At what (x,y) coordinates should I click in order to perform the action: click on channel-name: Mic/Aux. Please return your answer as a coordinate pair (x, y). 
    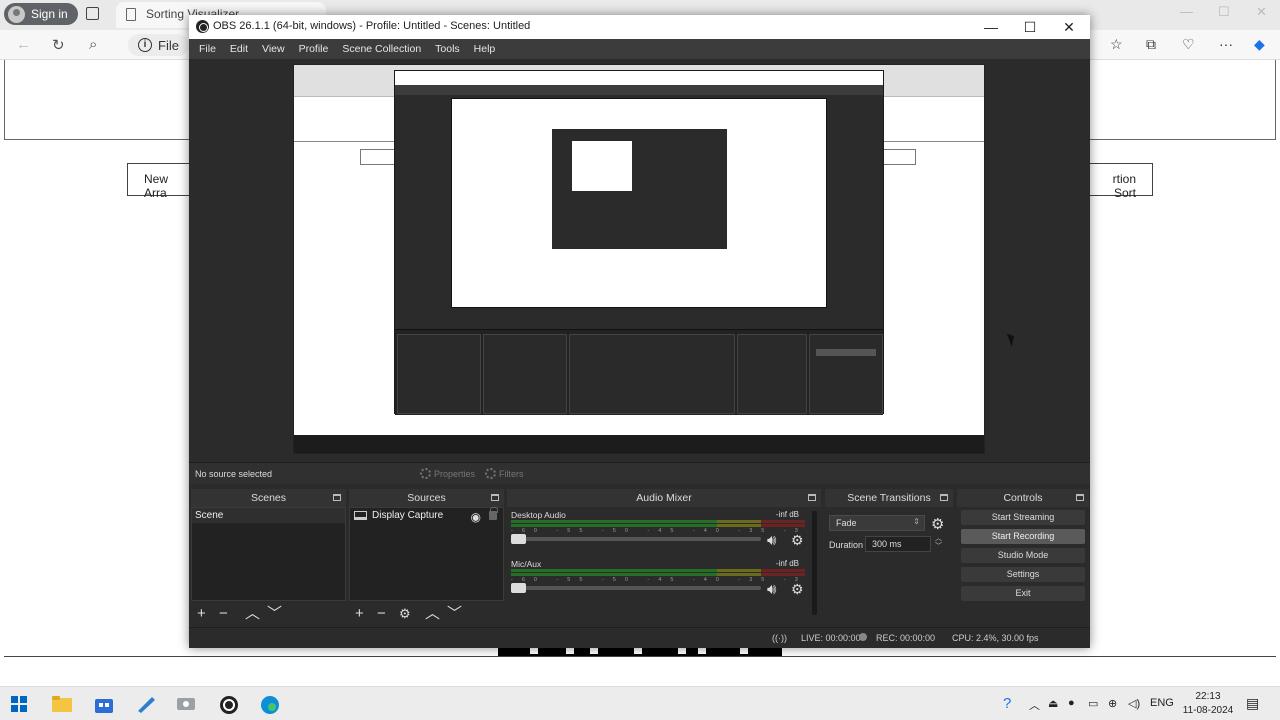
    Looking at the image, I should click on (526, 564).